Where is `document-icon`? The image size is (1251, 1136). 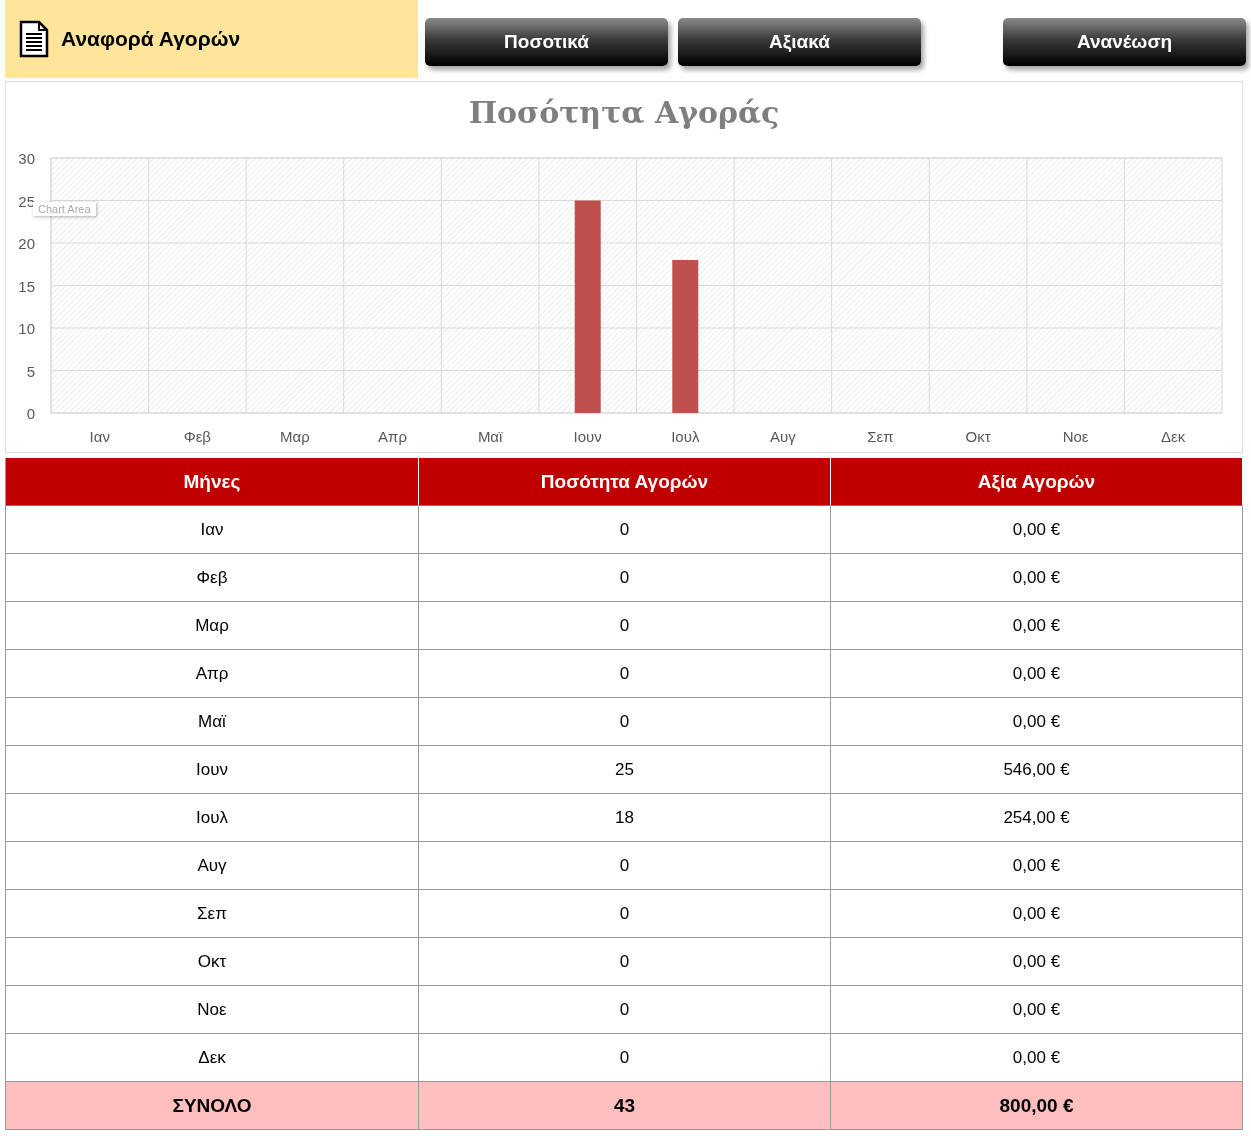
document-icon is located at coordinates (34, 39).